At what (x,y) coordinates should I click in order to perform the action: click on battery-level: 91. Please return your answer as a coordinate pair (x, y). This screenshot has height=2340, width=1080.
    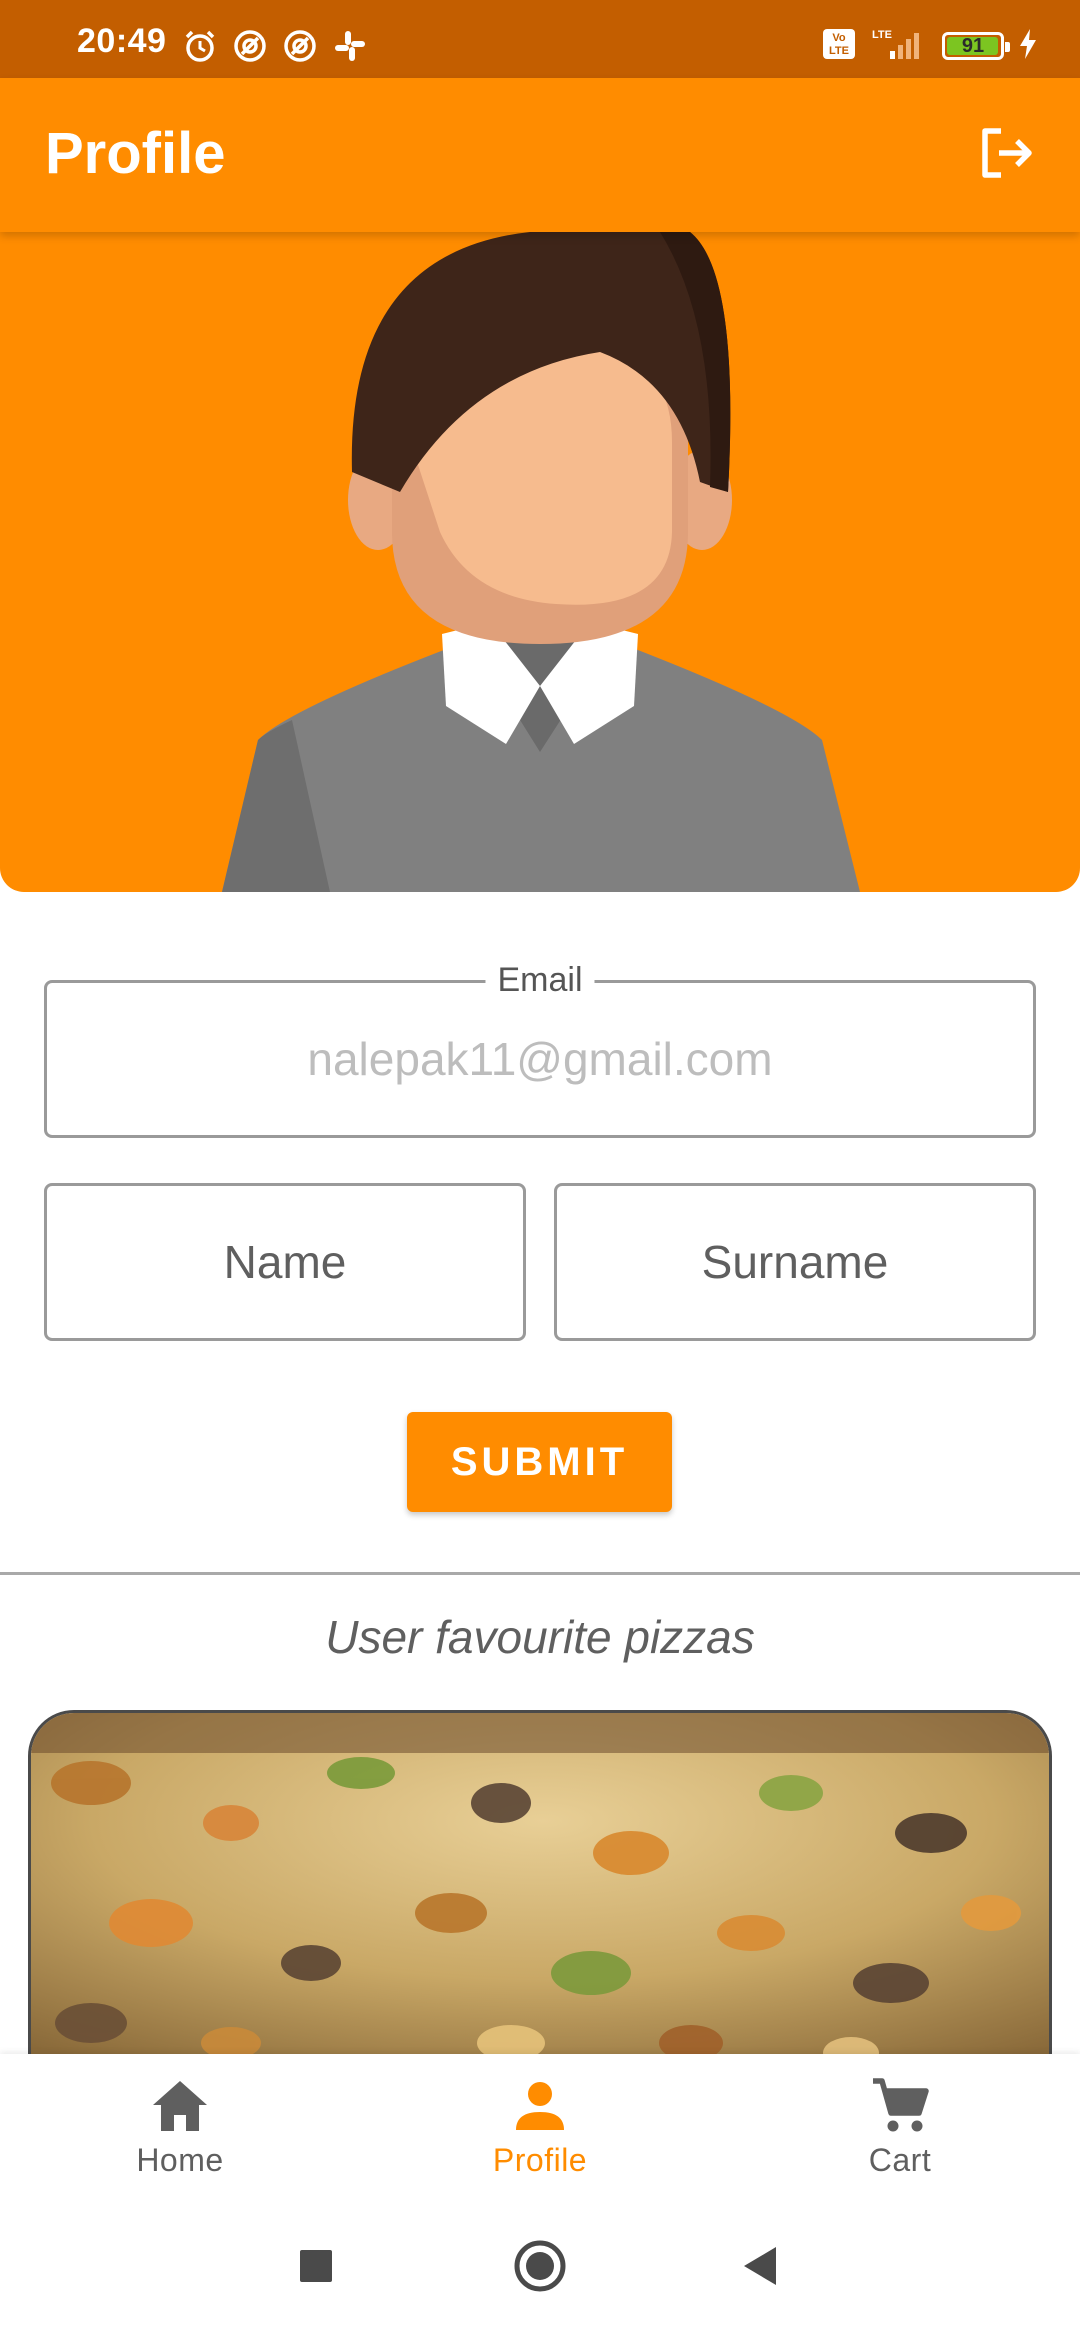
    Looking at the image, I should click on (973, 46).